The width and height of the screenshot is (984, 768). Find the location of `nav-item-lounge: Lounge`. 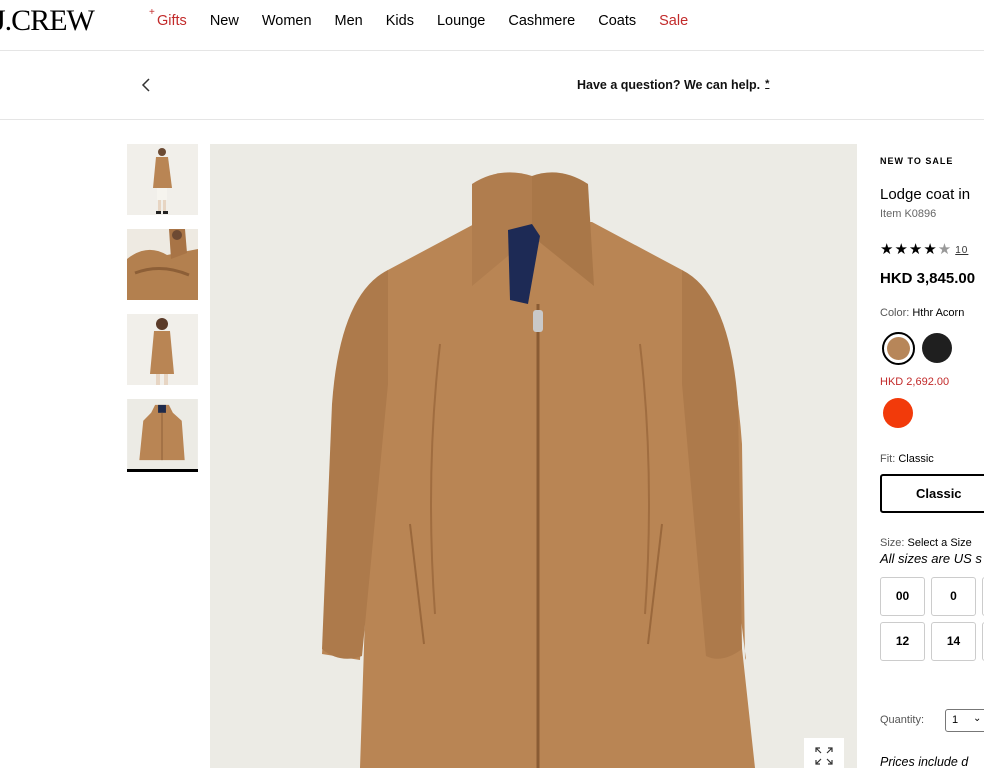

nav-item-lounge: Lounge is located at coordinates (461, 21).